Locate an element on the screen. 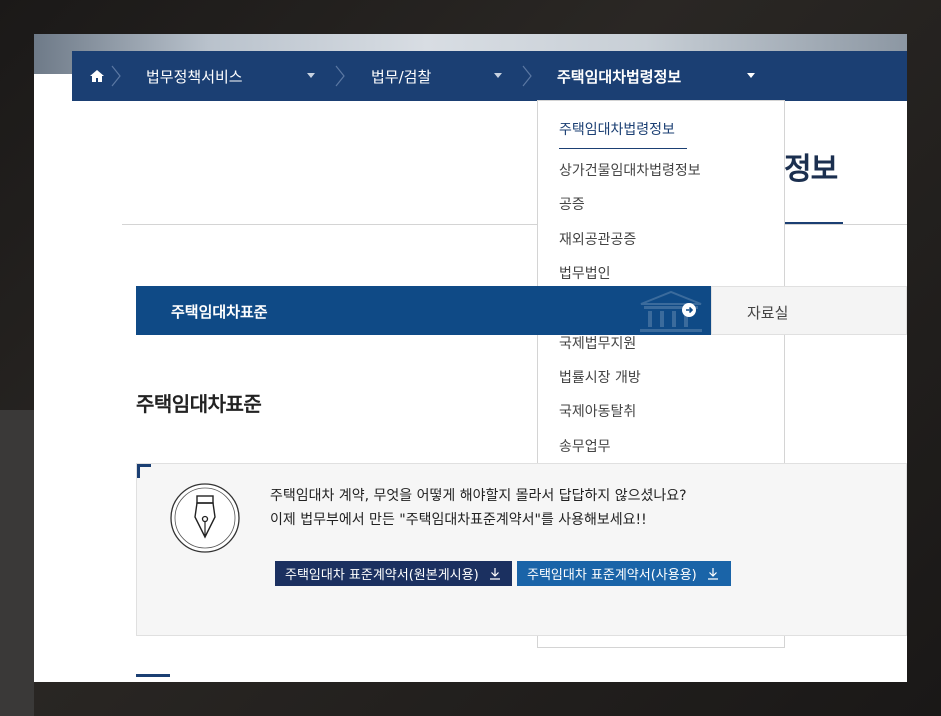 The width and height of the screenshot is (941, 716). tab-housing-lease-standard: 주택임대차표준 is located at coordinates (423, 310).